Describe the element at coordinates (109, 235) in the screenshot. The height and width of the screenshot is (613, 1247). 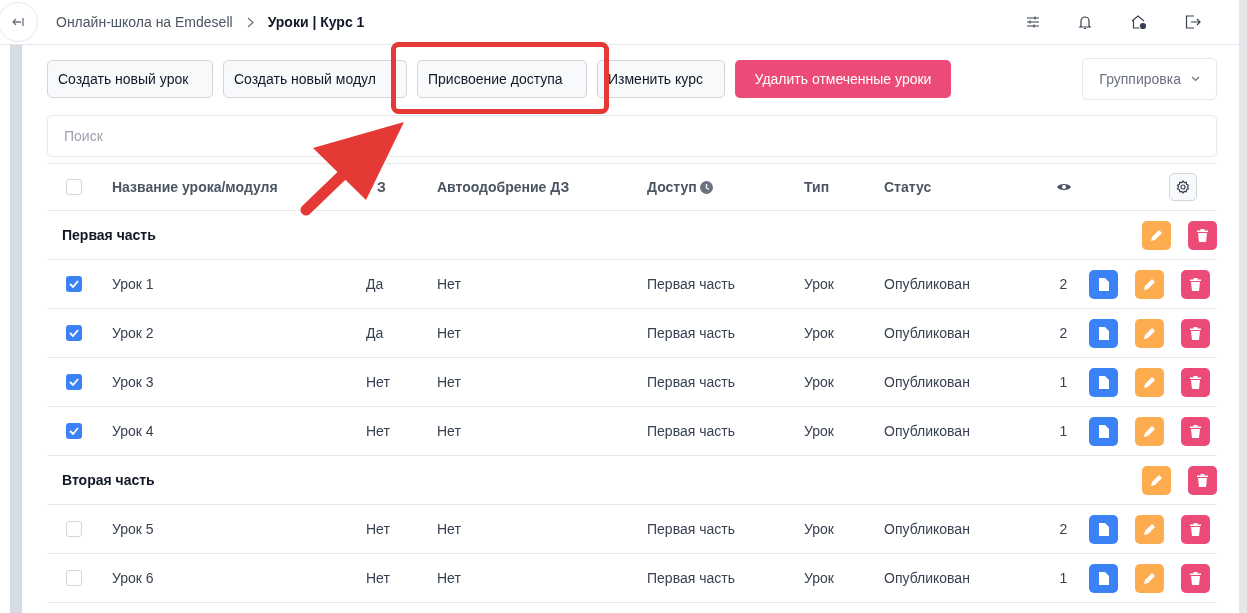
I see `module-title: Первая часть` at that location.